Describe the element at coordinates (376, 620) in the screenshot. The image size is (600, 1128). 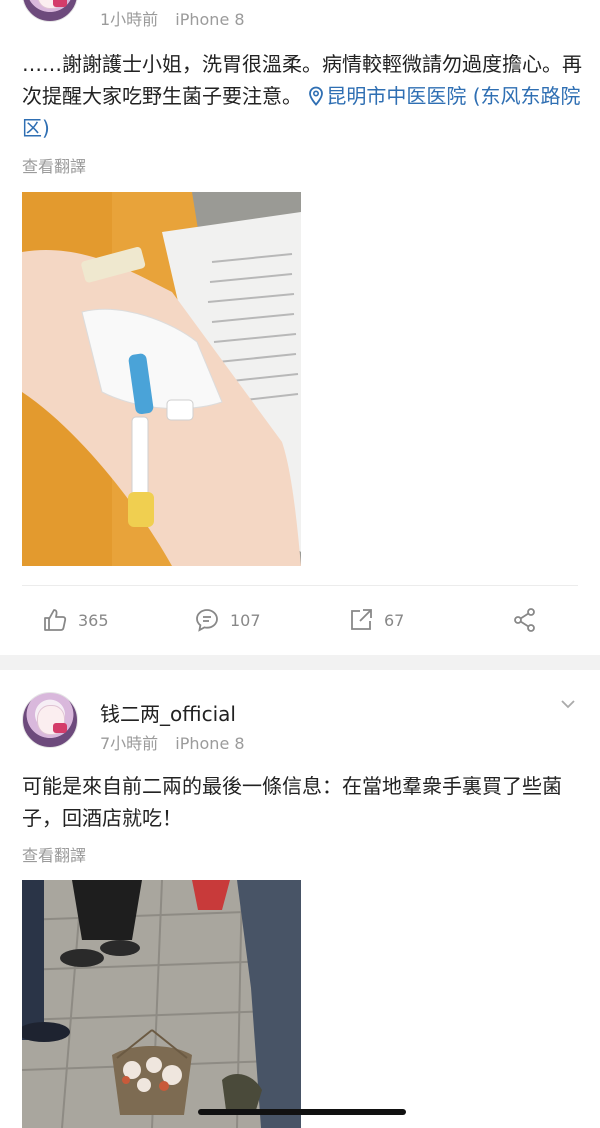
I see `repost-button: 67` at that location.